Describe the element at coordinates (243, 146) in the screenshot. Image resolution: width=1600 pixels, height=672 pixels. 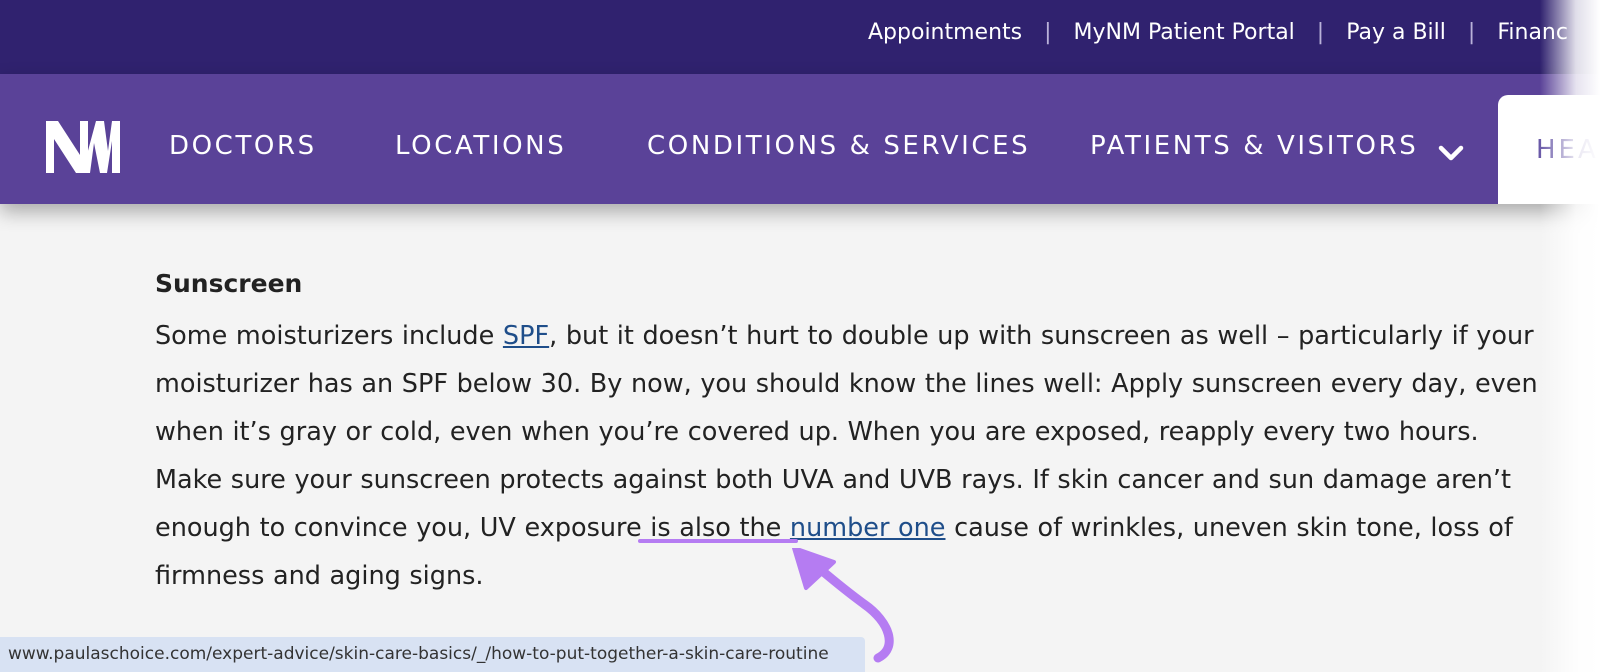
I see `nav-doctors: DOCTORS` at that location.